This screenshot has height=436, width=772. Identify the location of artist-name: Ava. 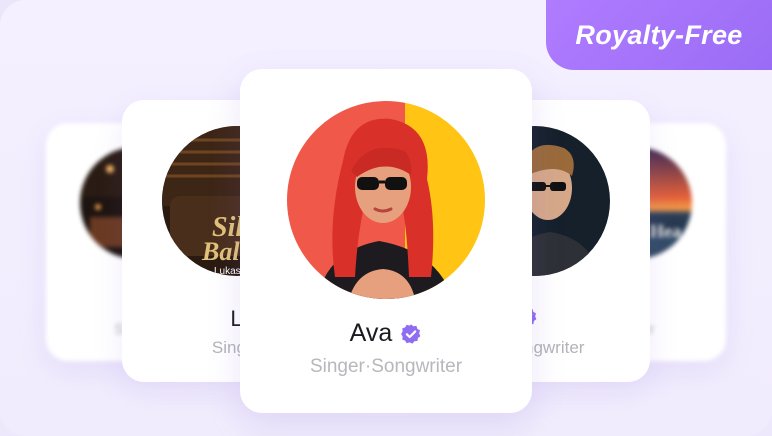
(386, 333).